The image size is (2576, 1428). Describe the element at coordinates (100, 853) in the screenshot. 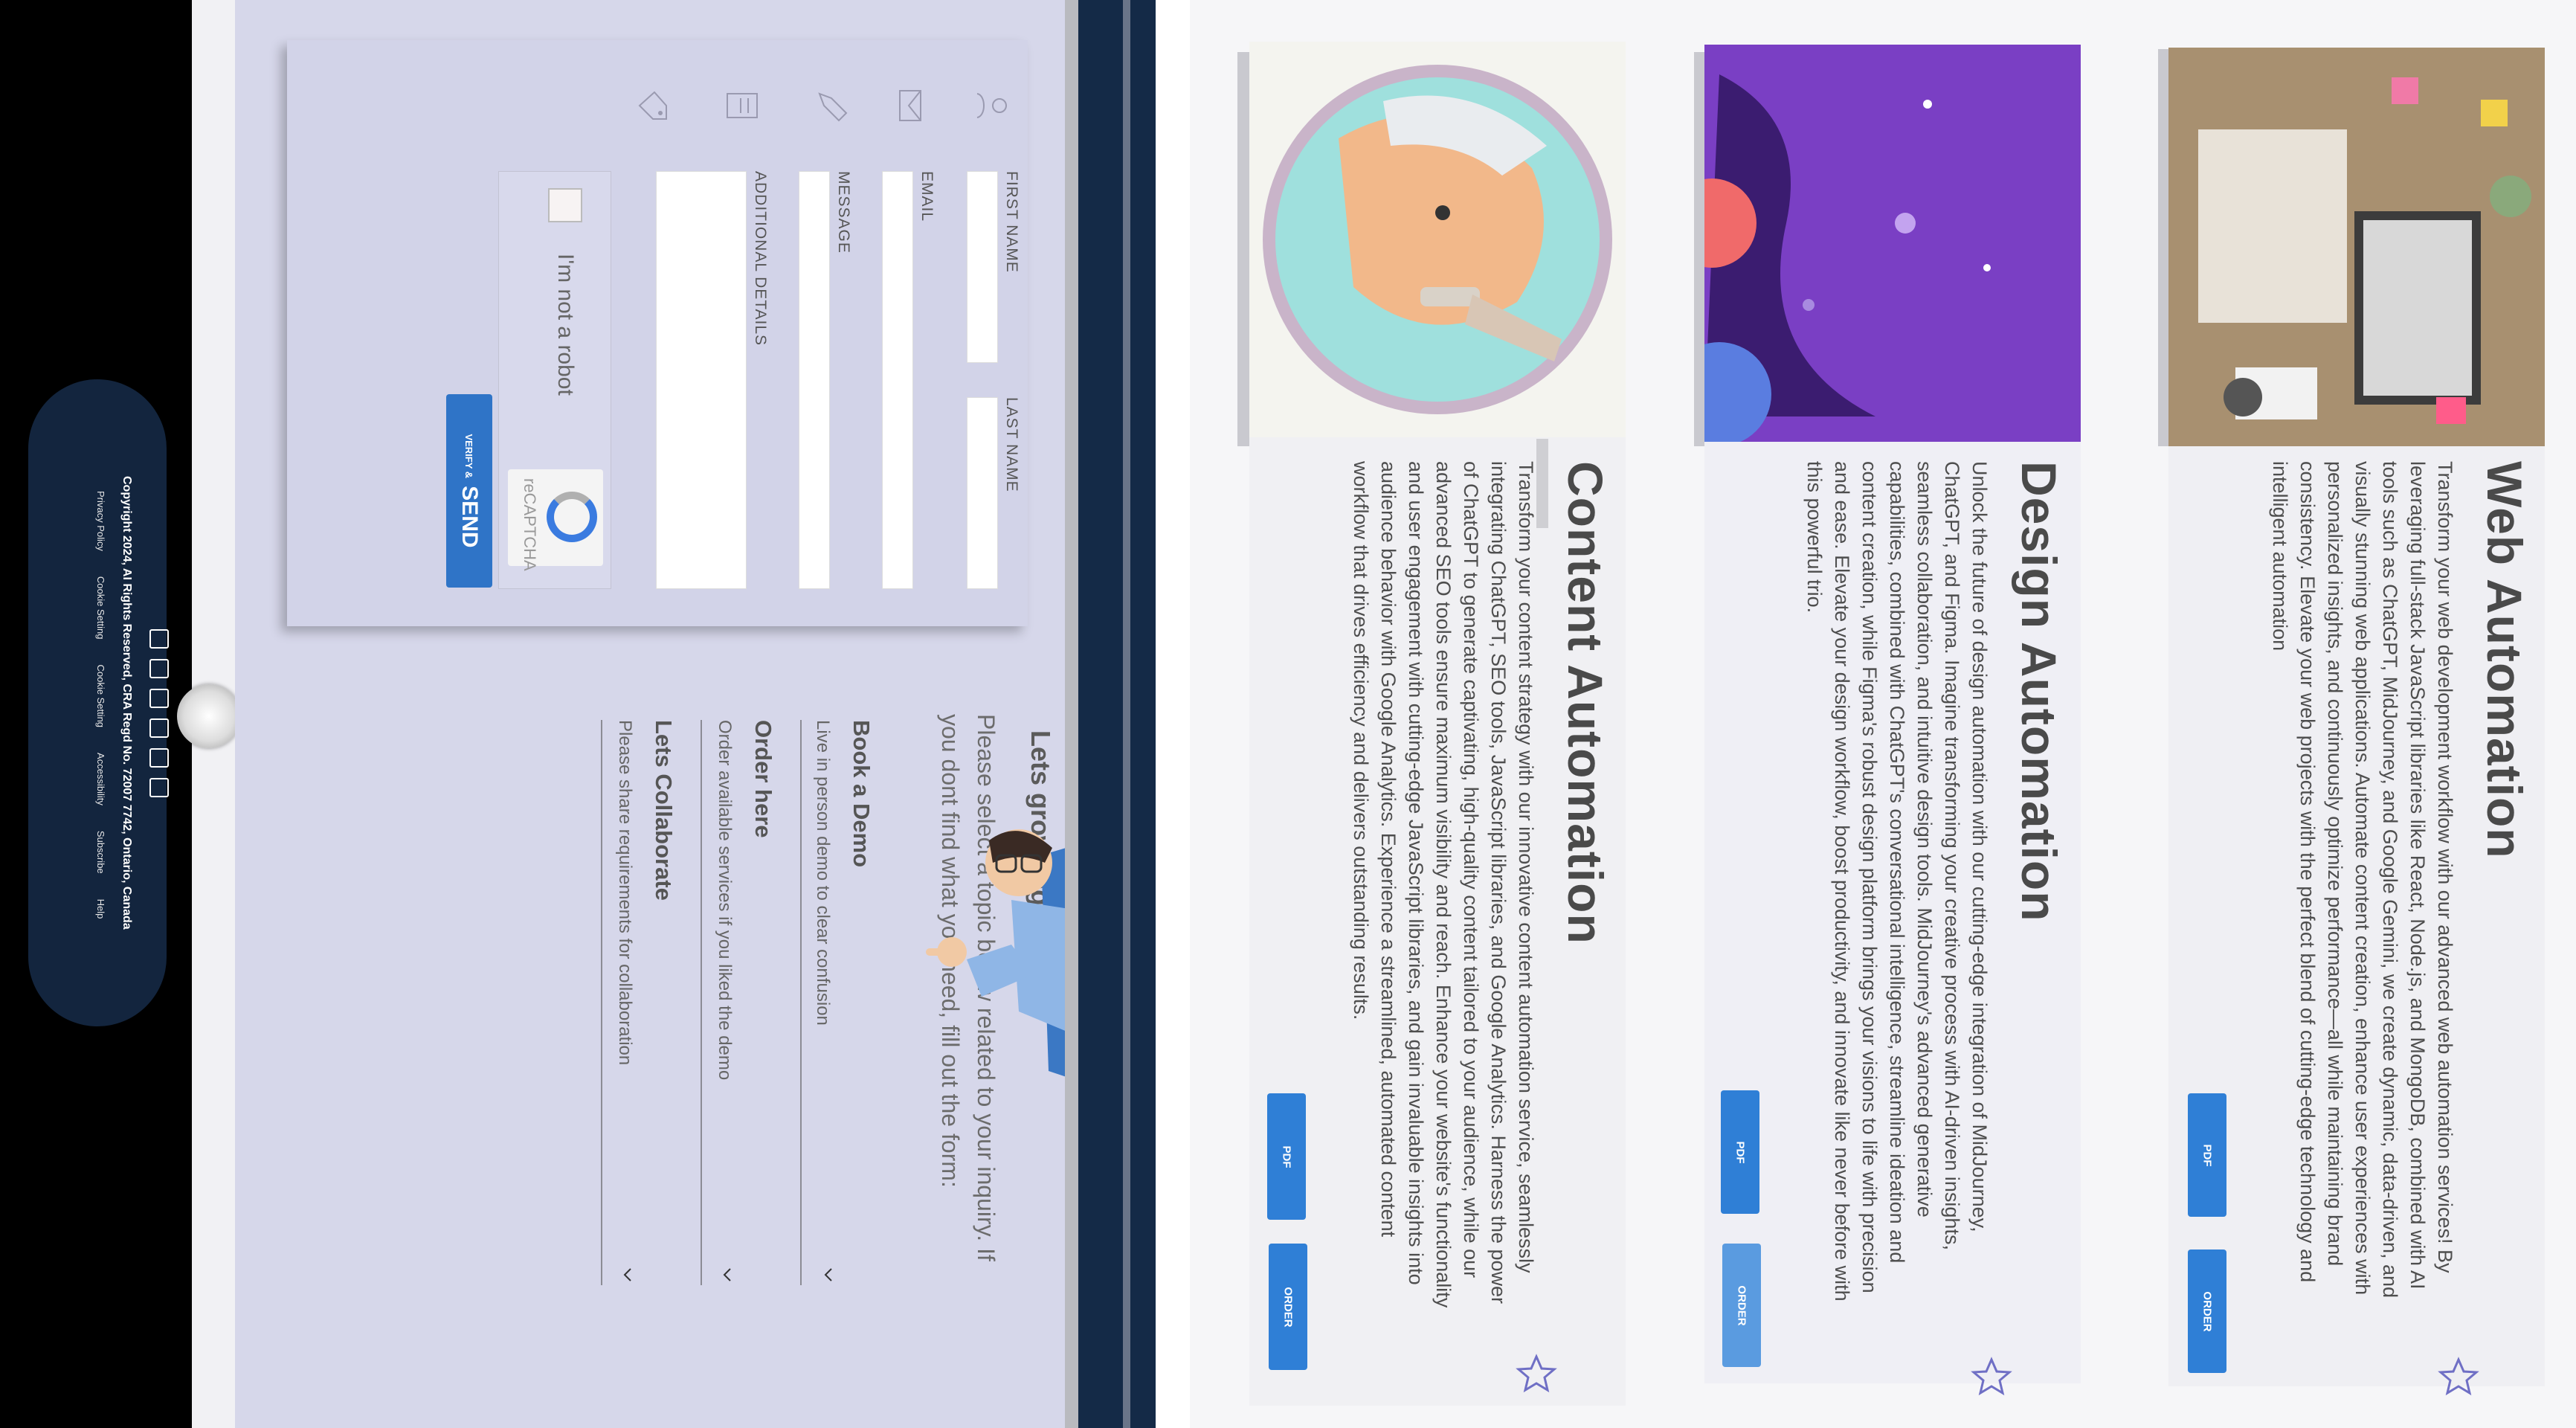

I see `footer-link-subscribe: Subscribe` at that location.